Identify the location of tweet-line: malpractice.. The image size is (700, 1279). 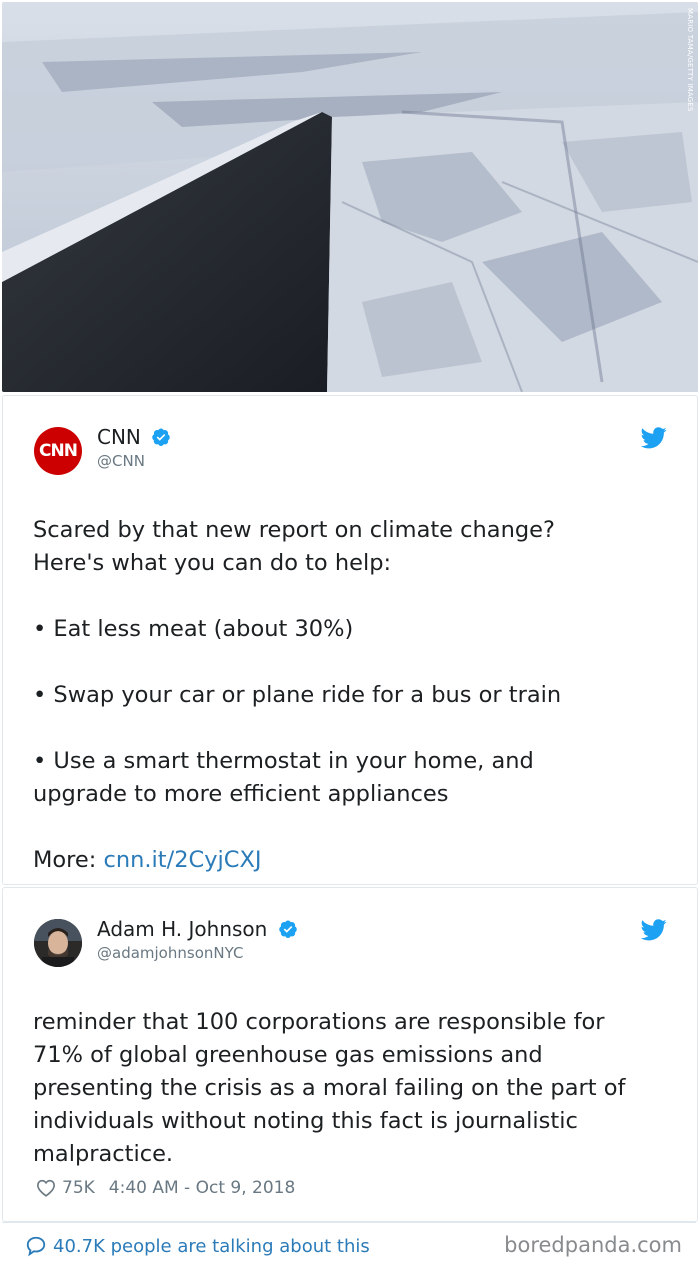
(103, 1154).